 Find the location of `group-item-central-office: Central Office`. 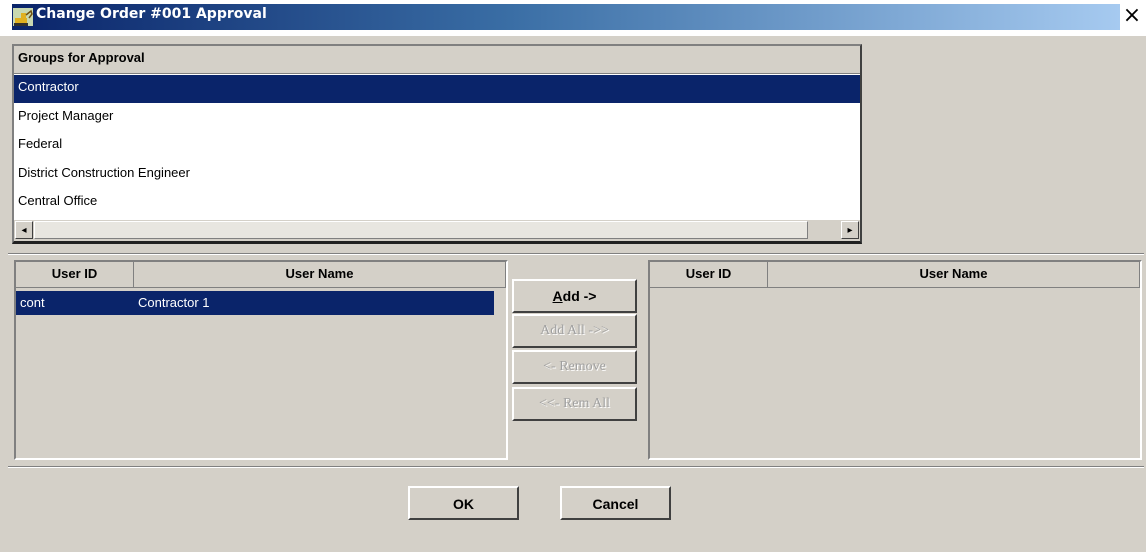

group-item-central-office: Central Office is located at coordinates (437, 203).